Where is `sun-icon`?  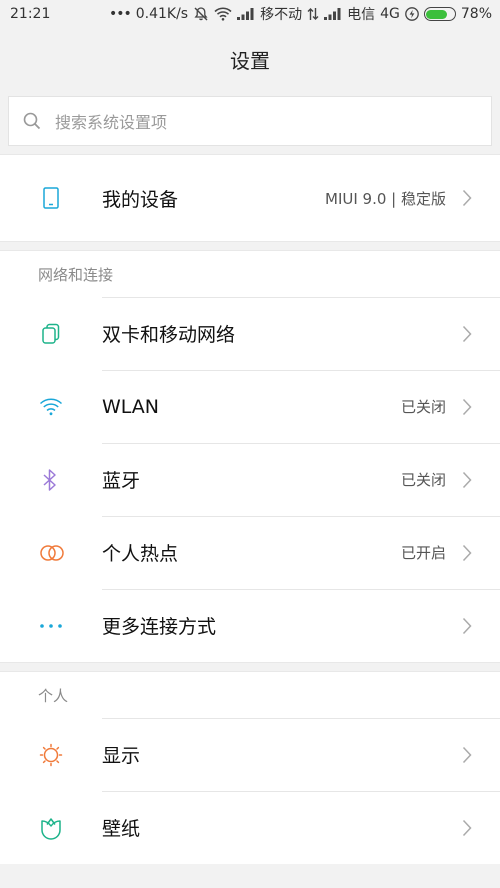 sun-icon is located at coordinates (51, 754).